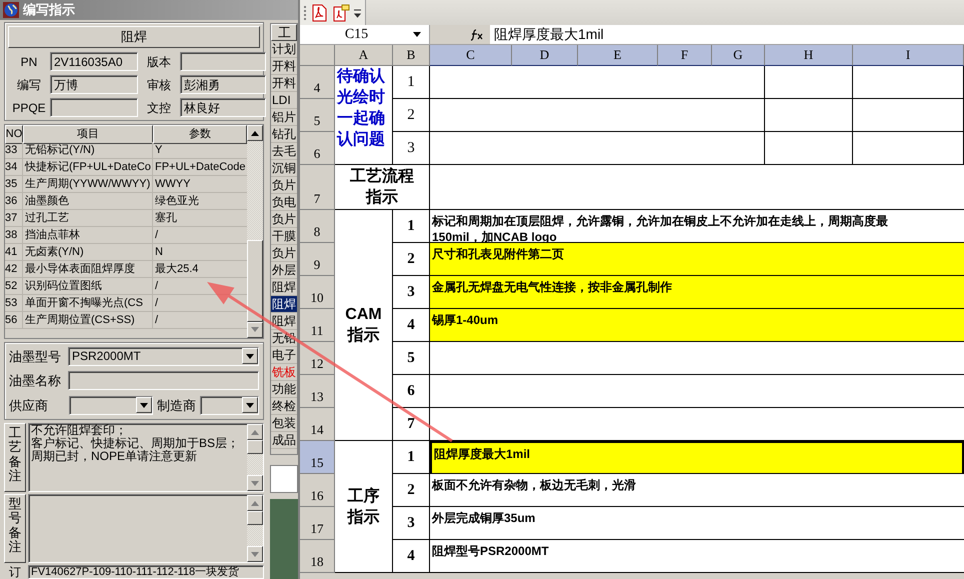  What do you see at coordinates (163, 356) in the screenshot?
I see `combo-box: PSR2000MT` at bounding box center [163, 356].